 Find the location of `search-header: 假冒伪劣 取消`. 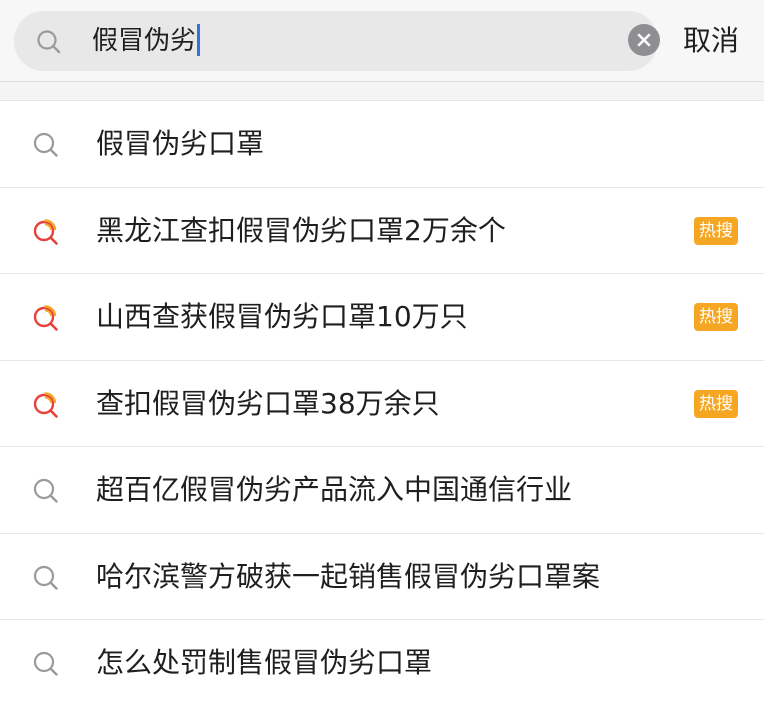

search-header: 假冒伪劣 取消 is located at coordinates (382, 41).